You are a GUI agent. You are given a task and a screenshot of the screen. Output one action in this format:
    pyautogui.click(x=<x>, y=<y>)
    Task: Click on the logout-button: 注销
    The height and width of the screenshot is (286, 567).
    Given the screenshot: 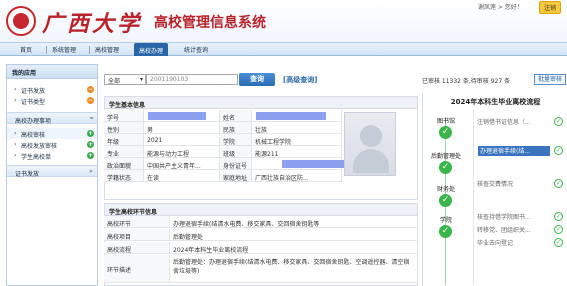 What is the action you would take?
    pyautogui.click(x=550, y=7)
    